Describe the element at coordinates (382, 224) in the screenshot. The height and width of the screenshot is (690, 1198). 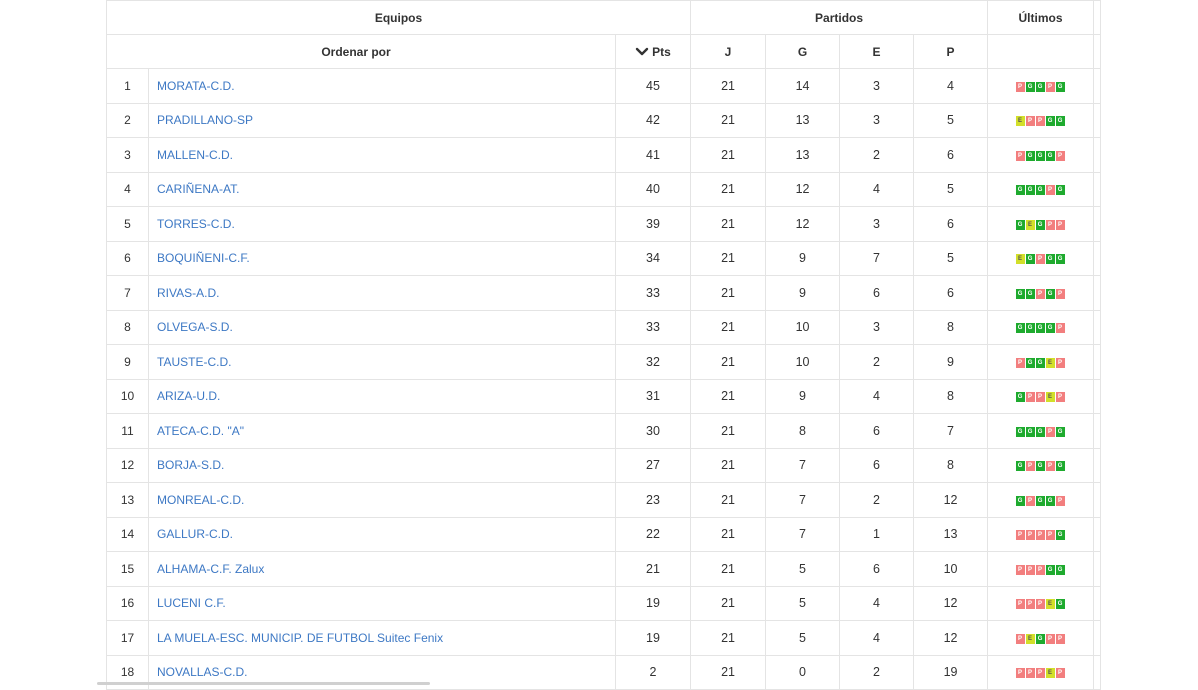
I see `team-link: TORRES-C.D.` at that location.